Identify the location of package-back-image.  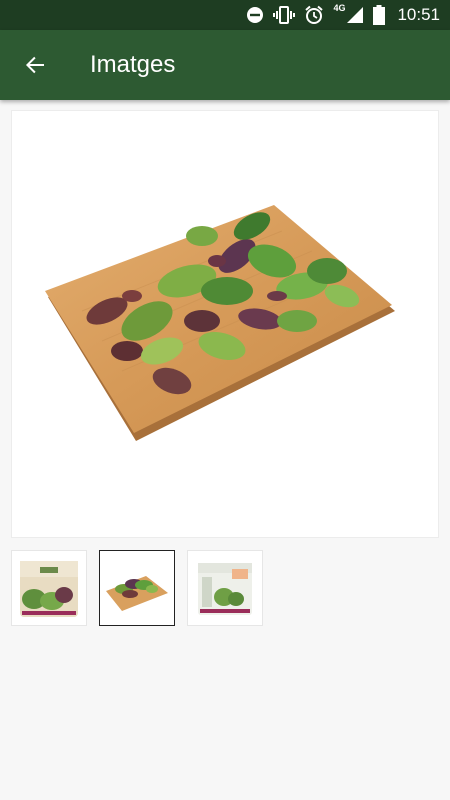
(225, 589).